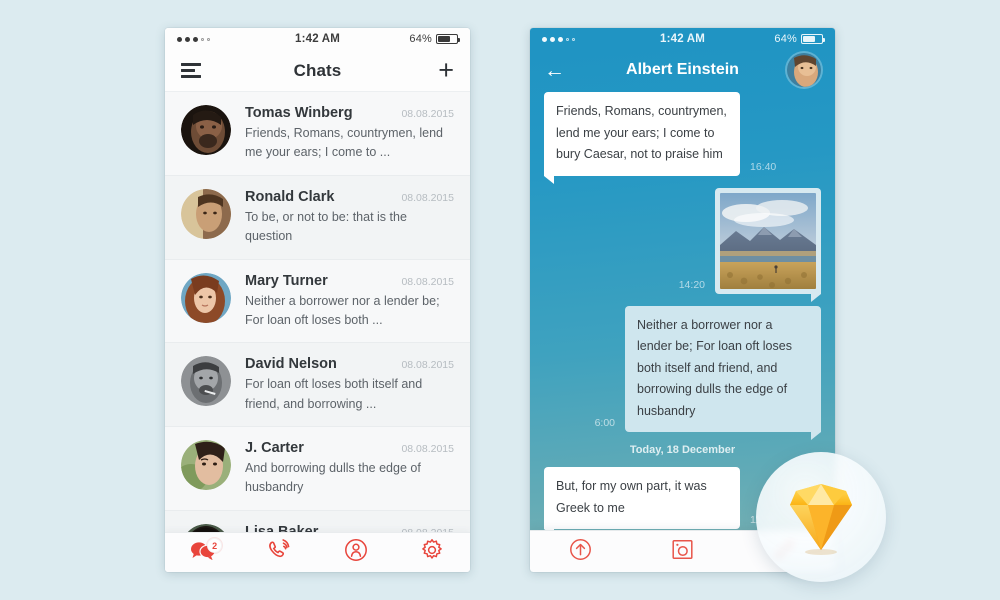 Image resolution: width=1000 pixels, height=600 pixels. I want to click on photo-mountain-lake-landscape, so click(768, 240).